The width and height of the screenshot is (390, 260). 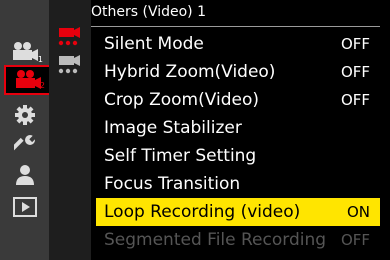 I want to click on menu-item-label: Crop Zoom(Video), so click(x=181, y=100).